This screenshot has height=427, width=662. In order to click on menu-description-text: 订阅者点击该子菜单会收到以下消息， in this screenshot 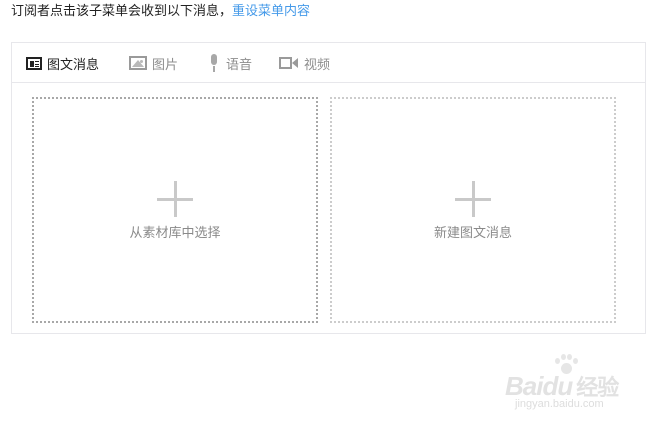, I will do `click(122, 11)`.